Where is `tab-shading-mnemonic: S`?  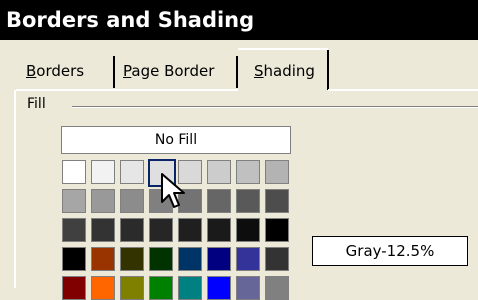 tab-shading-mnemonic: S is located at coordinates (259, 71).